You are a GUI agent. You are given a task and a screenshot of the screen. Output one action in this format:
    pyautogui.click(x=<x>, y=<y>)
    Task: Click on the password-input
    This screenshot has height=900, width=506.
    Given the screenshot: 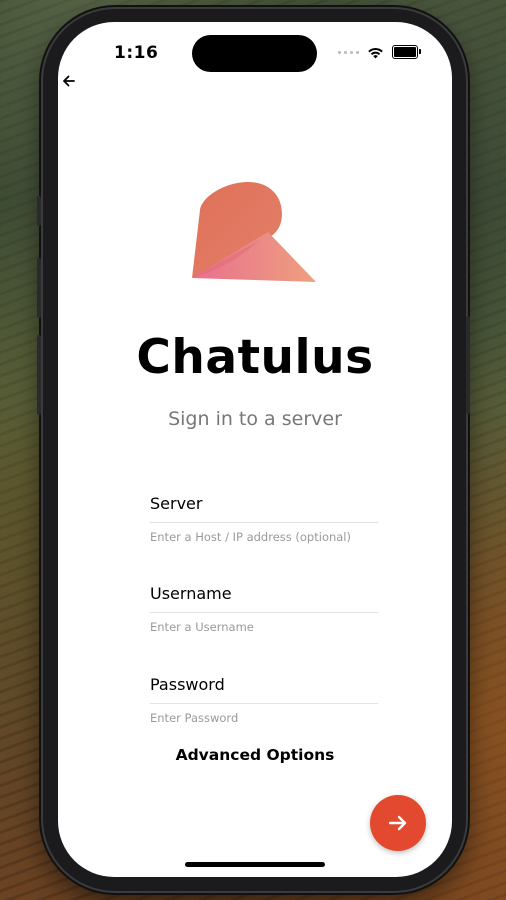 What is the action you would take?
    pyautogui.click(x=264, y=718)
    